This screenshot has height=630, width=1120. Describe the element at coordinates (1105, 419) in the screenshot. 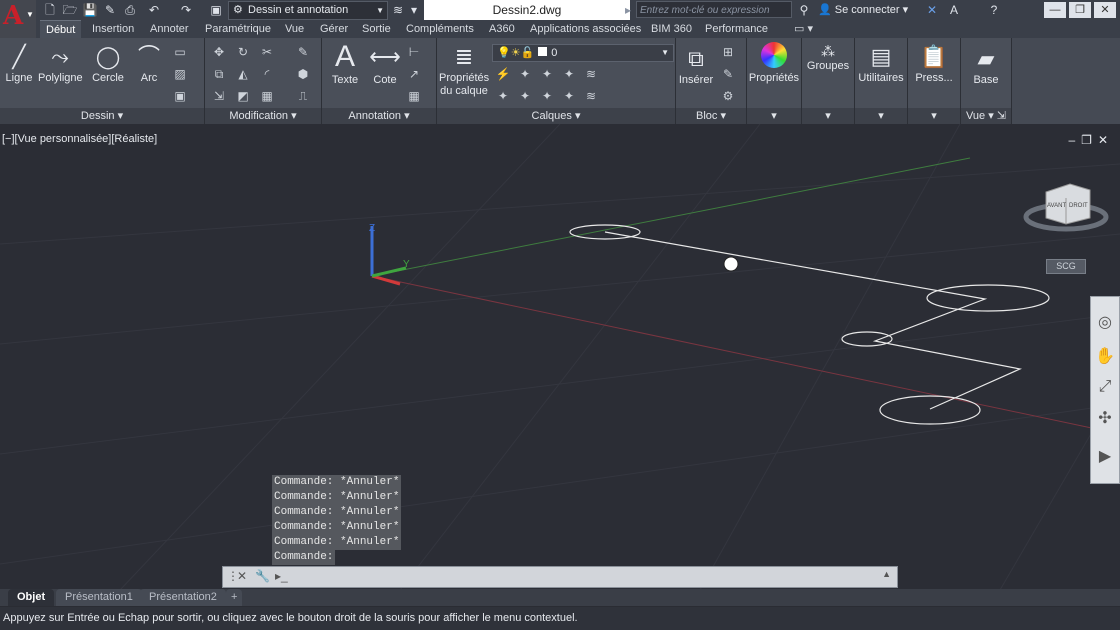

I see `orbit-icon: ✣` at that location.